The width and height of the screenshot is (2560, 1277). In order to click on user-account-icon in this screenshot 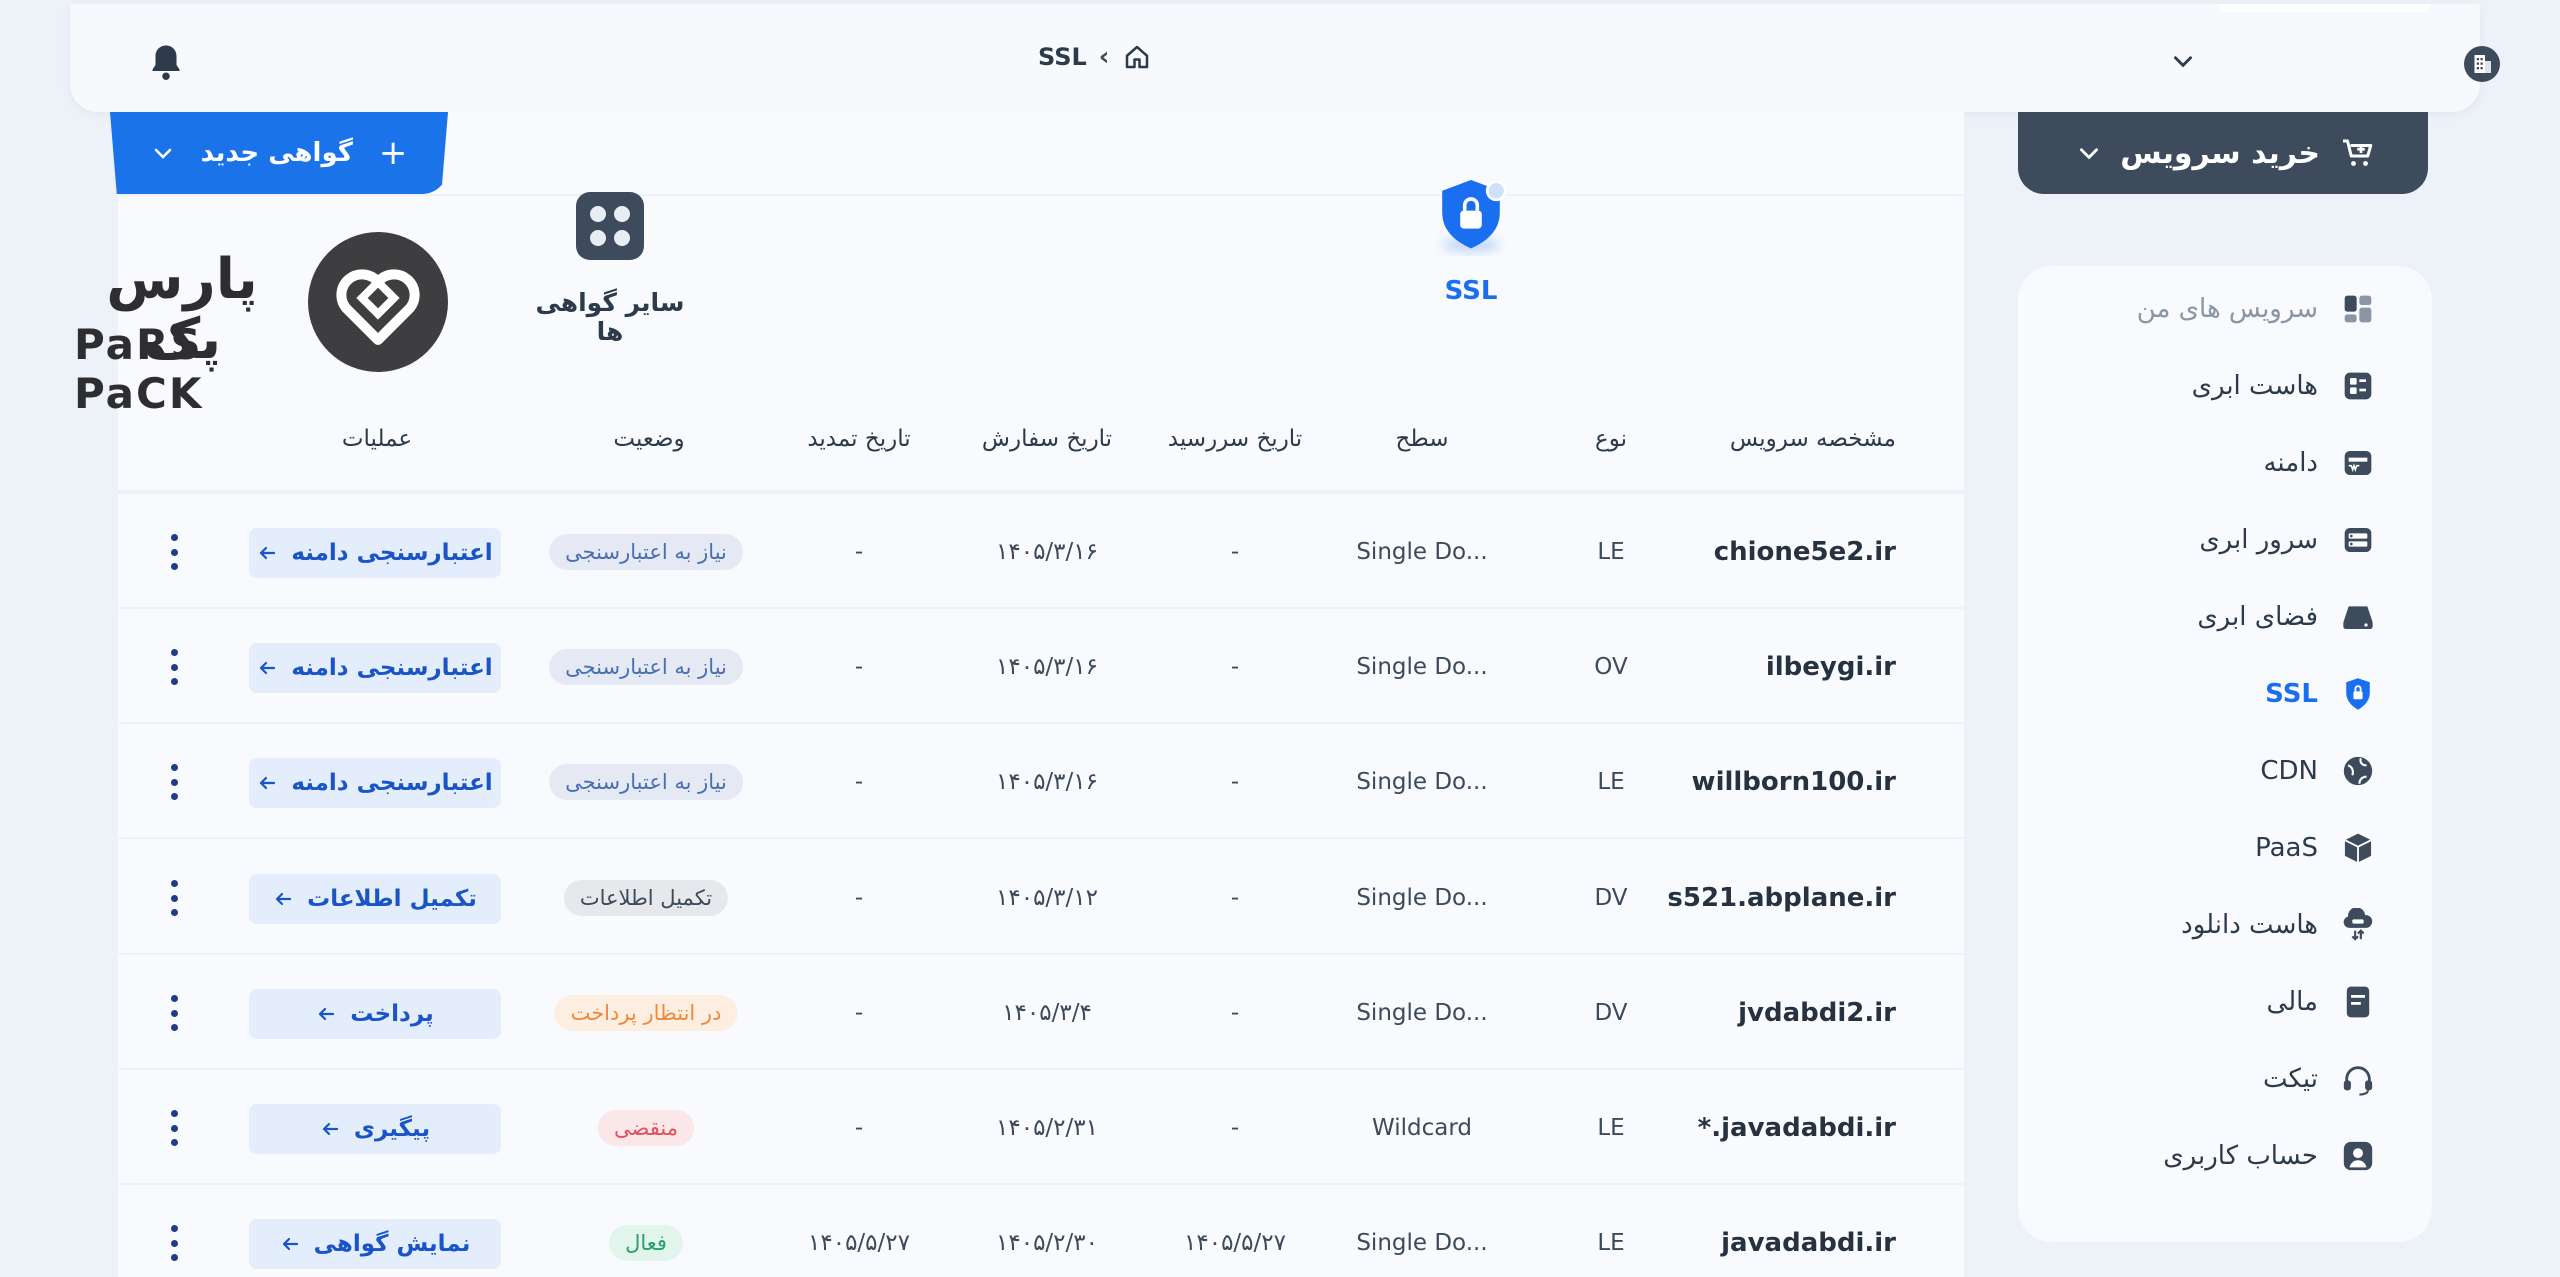, I will do `click(2358, 1156)`.